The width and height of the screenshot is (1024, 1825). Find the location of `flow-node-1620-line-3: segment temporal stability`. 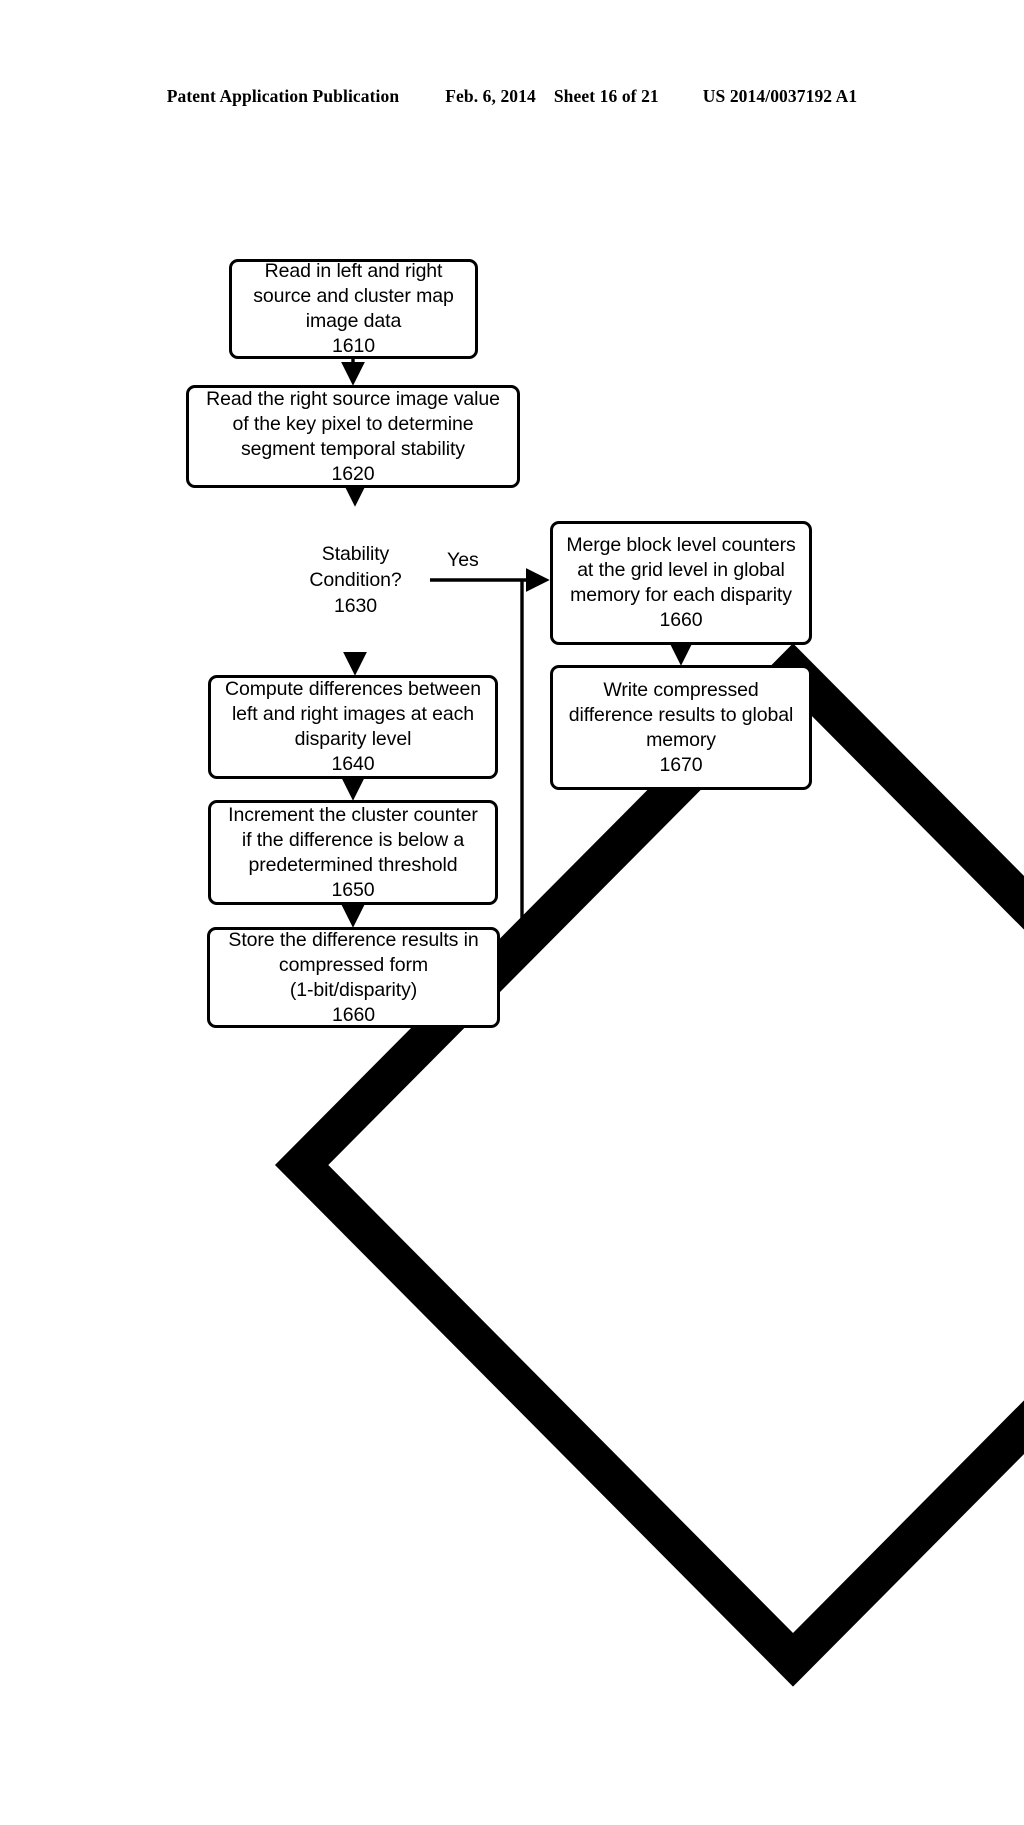

flow-node-1620-line-3: segment temporal stability is located at coordinates (353, 448).